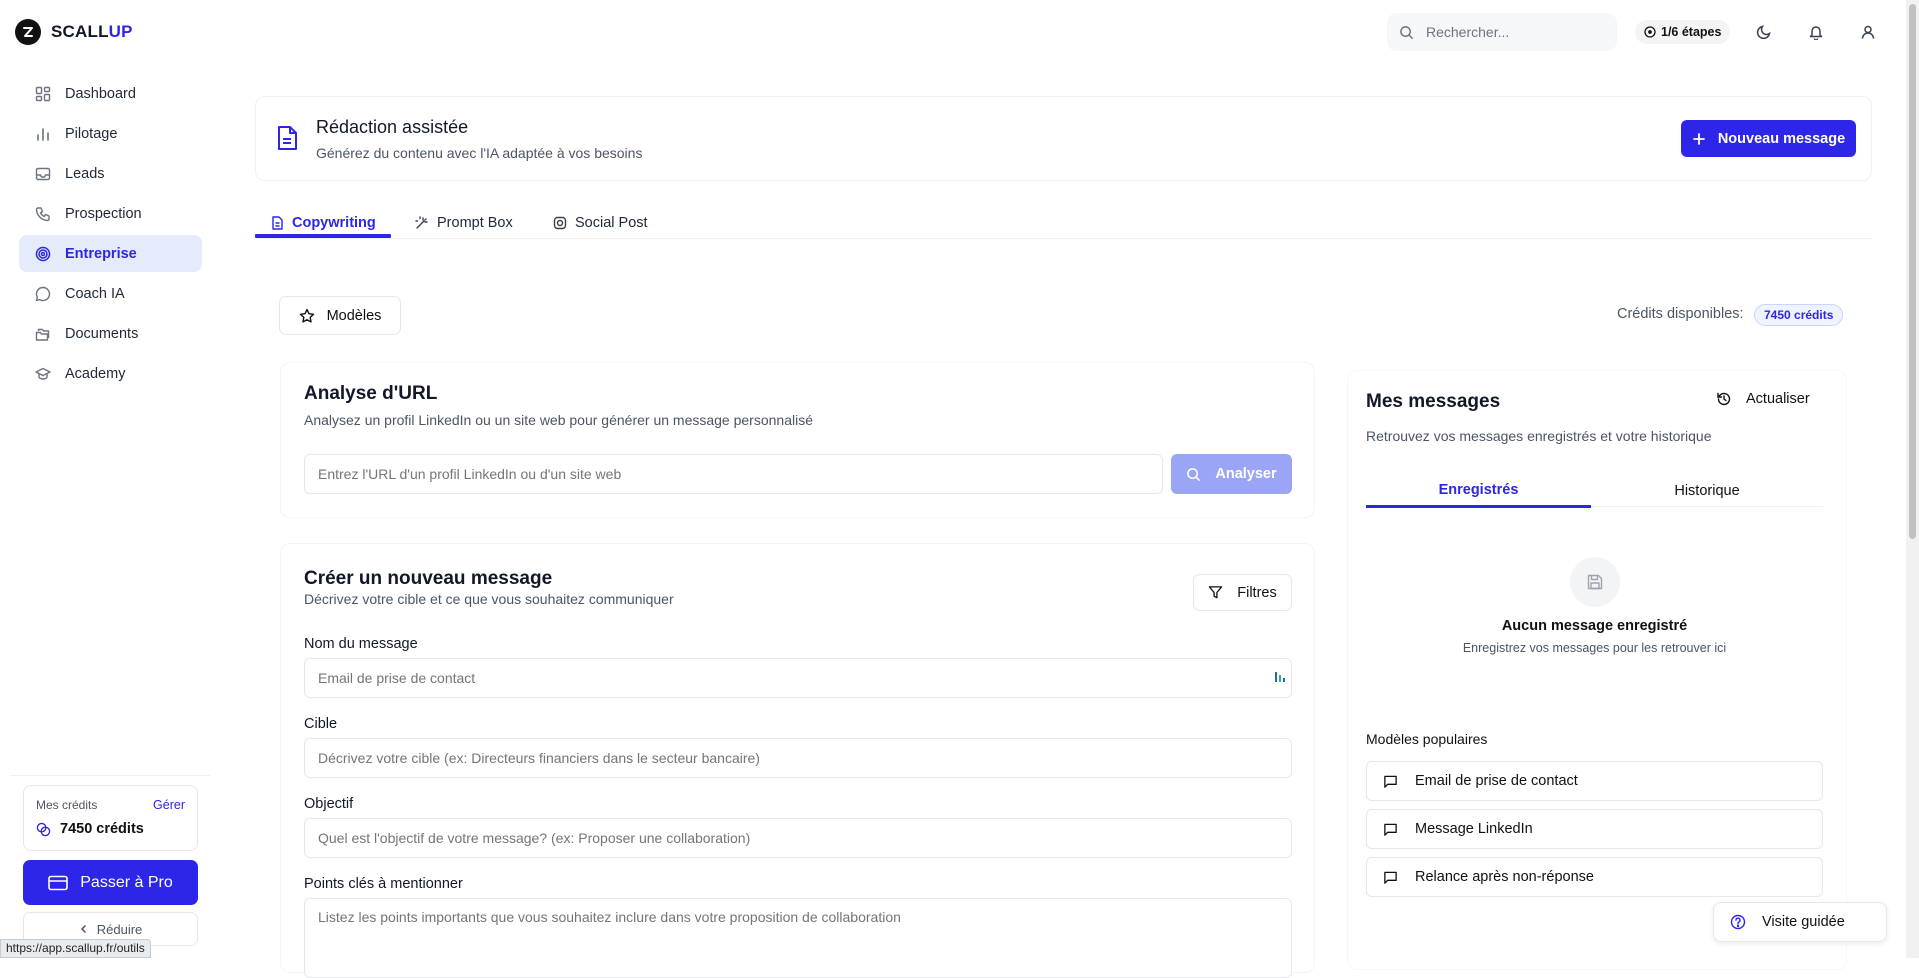  What do you see at coordinates (1799, 315) in the screenshot?
I see `credits-badge: 7450 crédits` at bounding box center [1799, 315].